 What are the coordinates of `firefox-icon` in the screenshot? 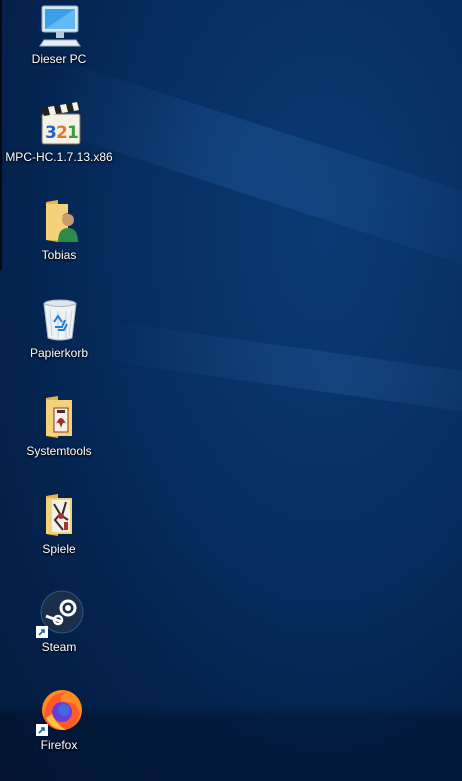 It's located at (60, 712).